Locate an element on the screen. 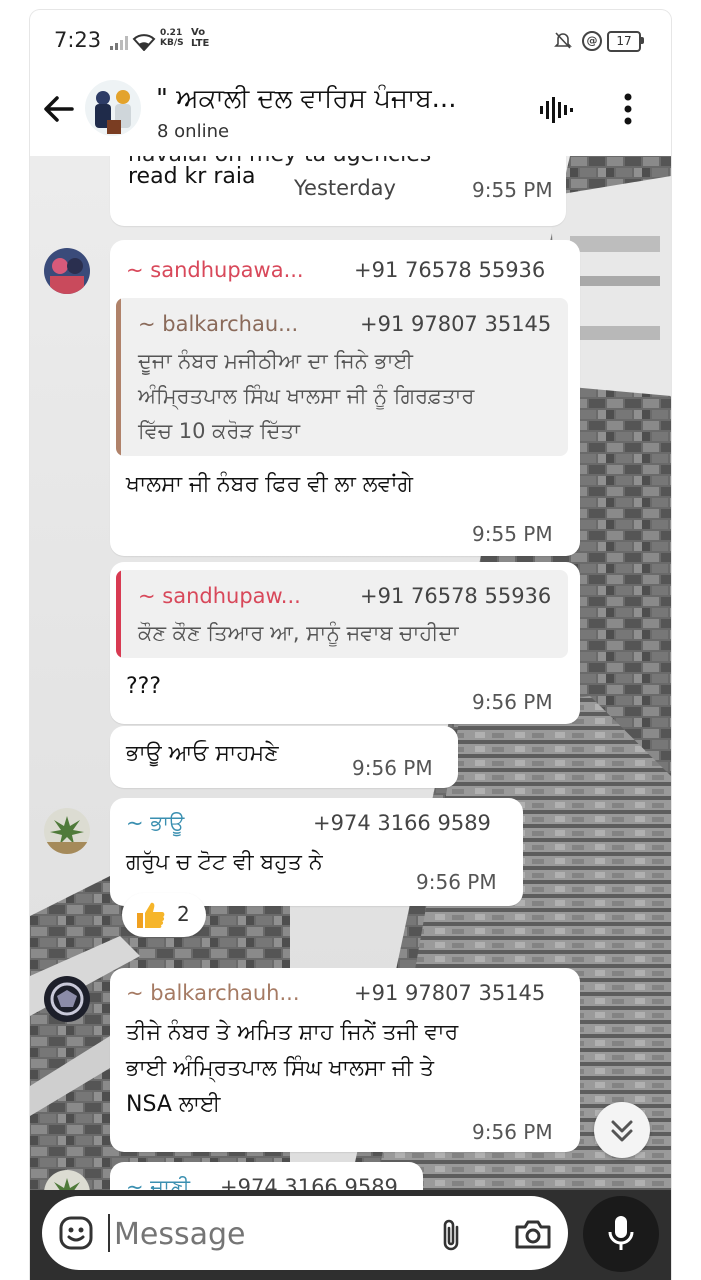 The height and width of the screenshot is (1280, 701). message-line-2: ਭਾਈ ਅੰਮ੍ਰਿਤਪਾਲ ਸਿੰਘ ਖਾਲਸਾ ਜੀ ਤੇ is located at coordinates (280, 1068).